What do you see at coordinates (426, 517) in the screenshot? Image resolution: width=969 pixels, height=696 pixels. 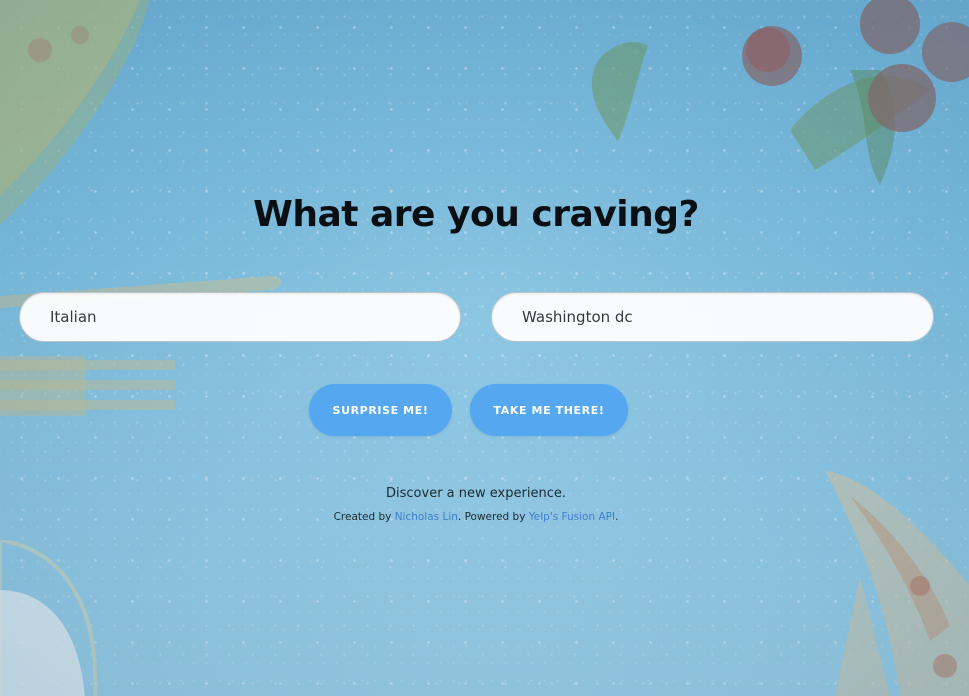 I see `author-link: Nicholas Lin` at bounding box center [426, 517].